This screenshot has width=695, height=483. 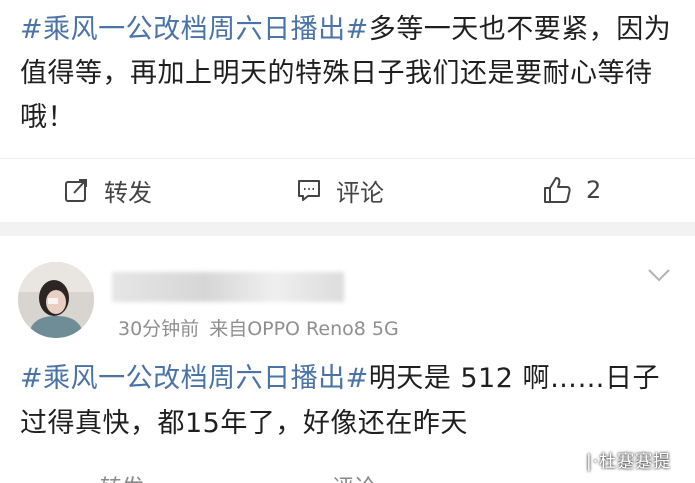 I want to click on comment-button: 评论, so click(x=340, y=190).